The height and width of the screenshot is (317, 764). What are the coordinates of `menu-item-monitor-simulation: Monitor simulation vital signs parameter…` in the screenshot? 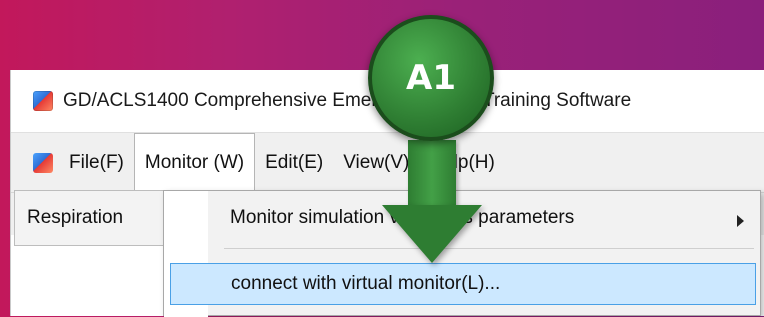 It's located at (483, 218).